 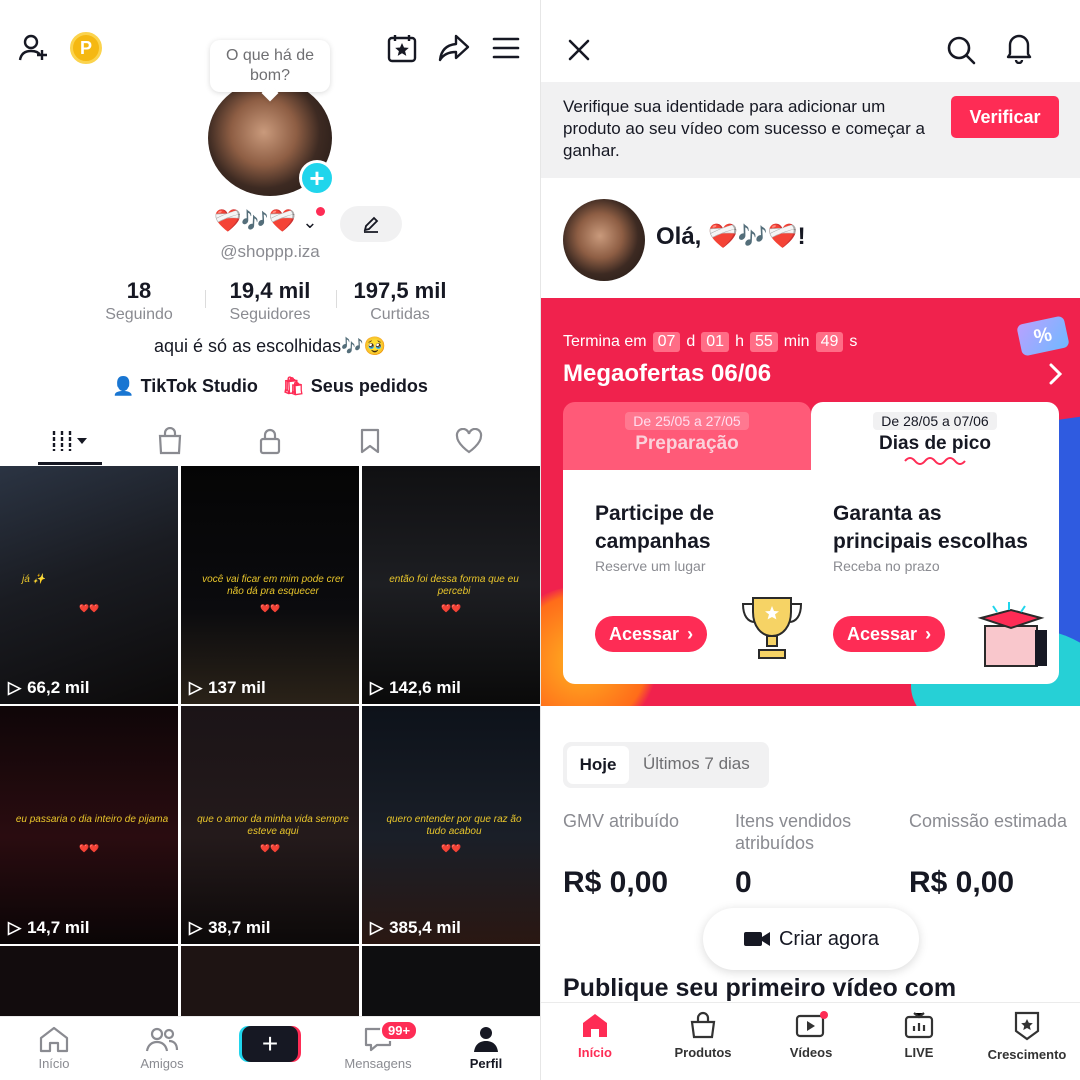 I want to click on tab-saved, so click(x=370, y=441).